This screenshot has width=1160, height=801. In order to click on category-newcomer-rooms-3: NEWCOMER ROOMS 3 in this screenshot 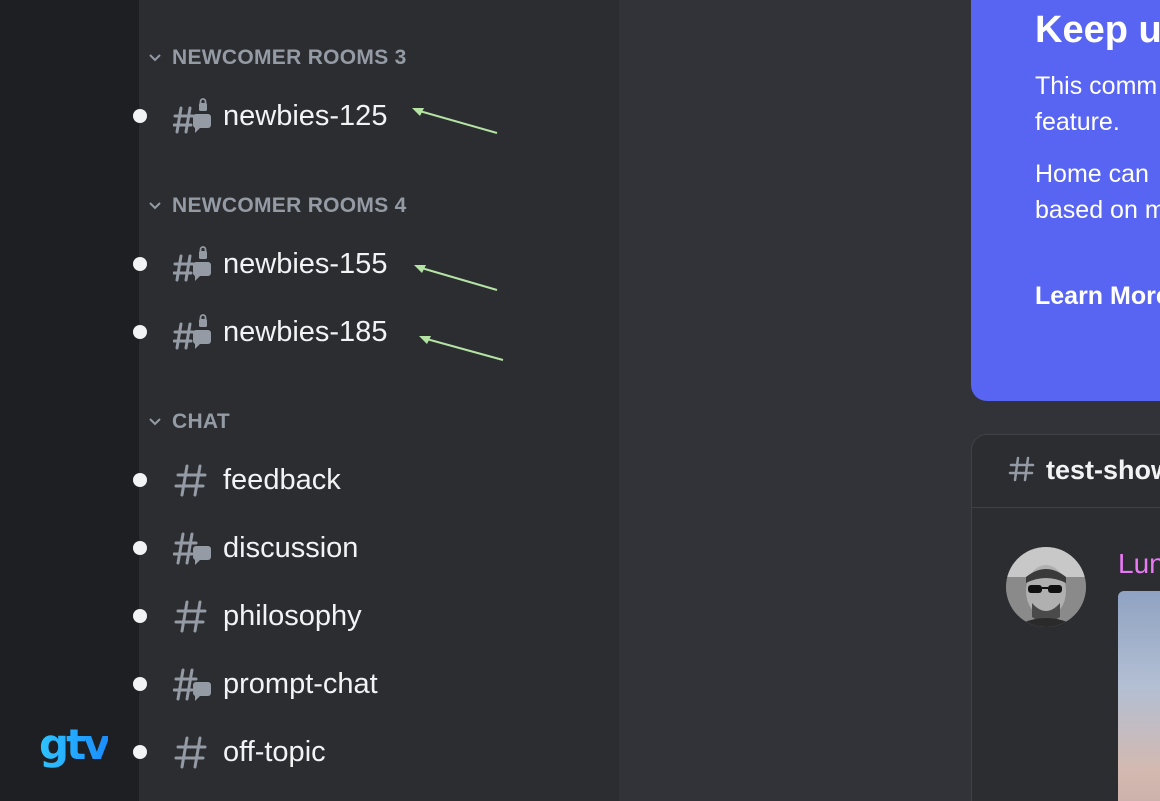, I will do `click(277, 58)`.